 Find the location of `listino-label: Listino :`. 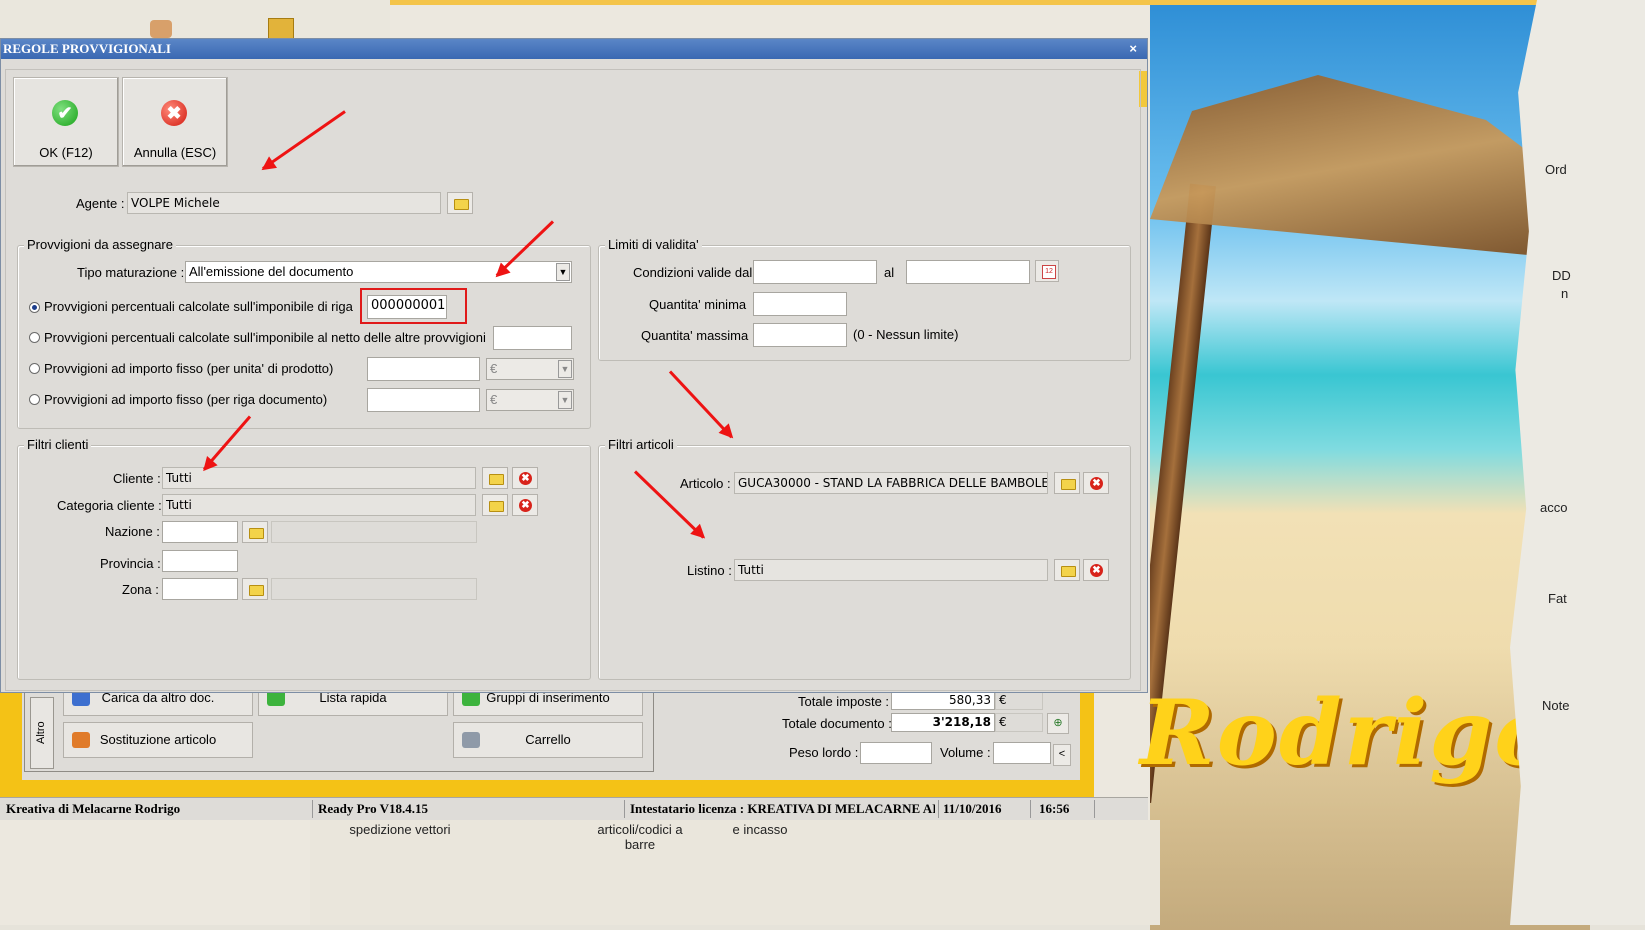

listino-label: Listino : is located at coordinates (709, 570).